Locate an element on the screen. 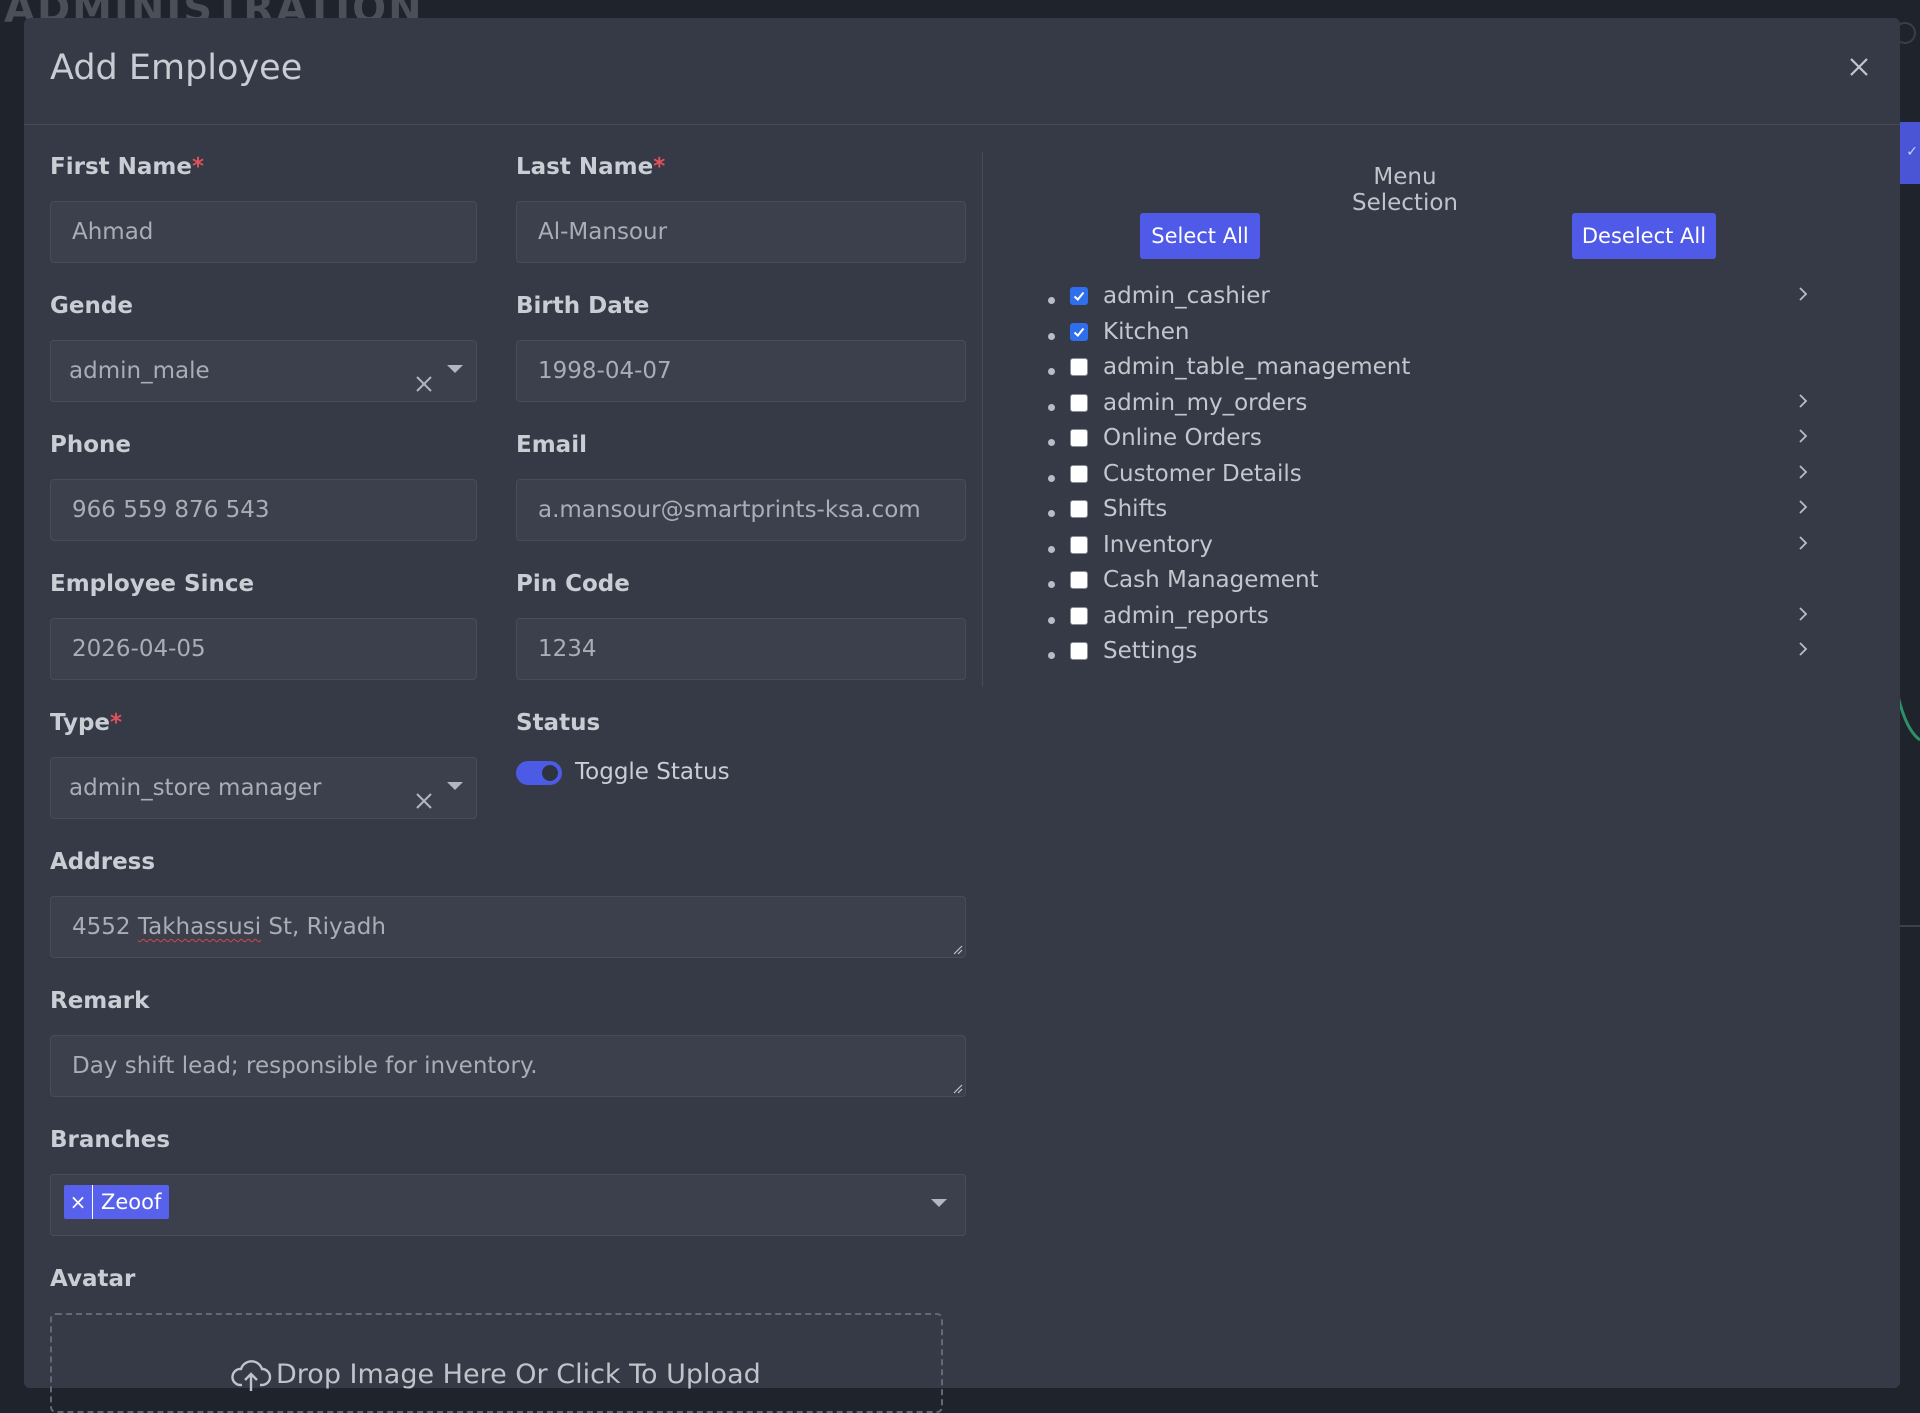  close-button is located at coordinates (1859, 67).